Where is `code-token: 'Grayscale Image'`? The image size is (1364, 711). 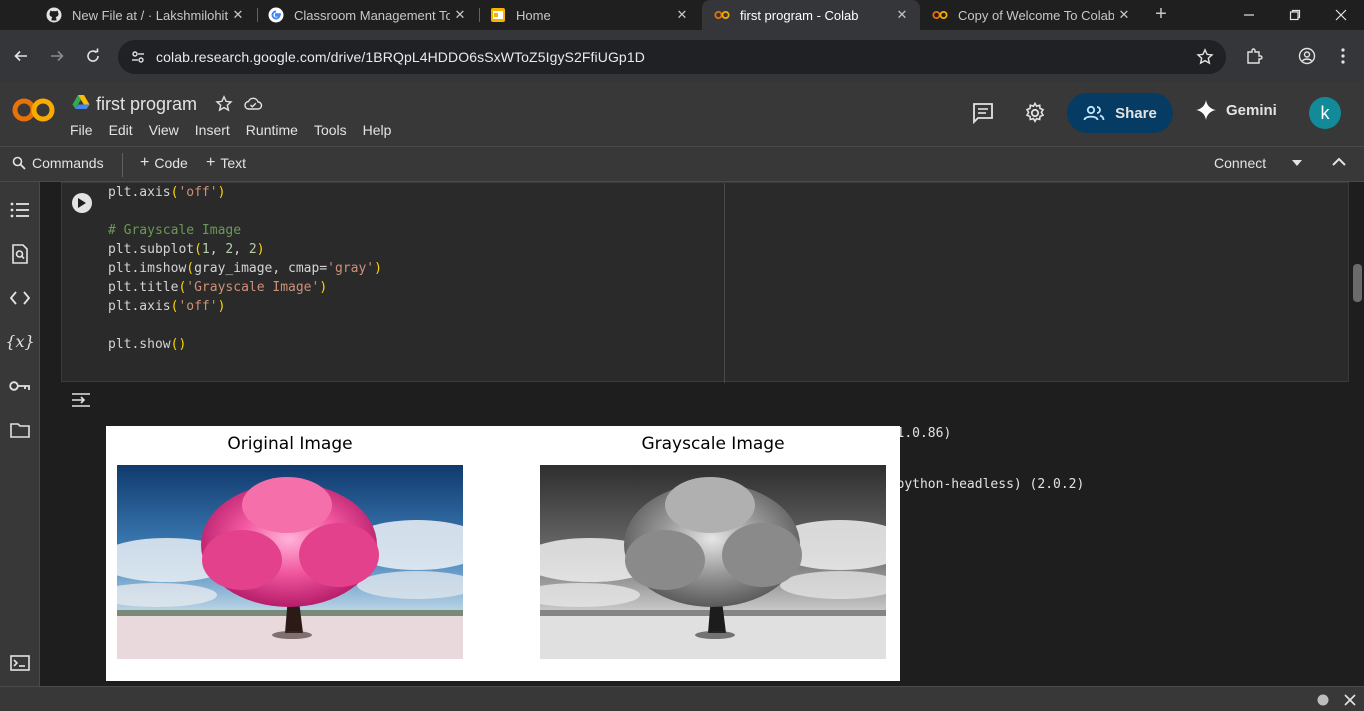 code-token: 'Grayscale Image' is located at coordinates (253, 287).